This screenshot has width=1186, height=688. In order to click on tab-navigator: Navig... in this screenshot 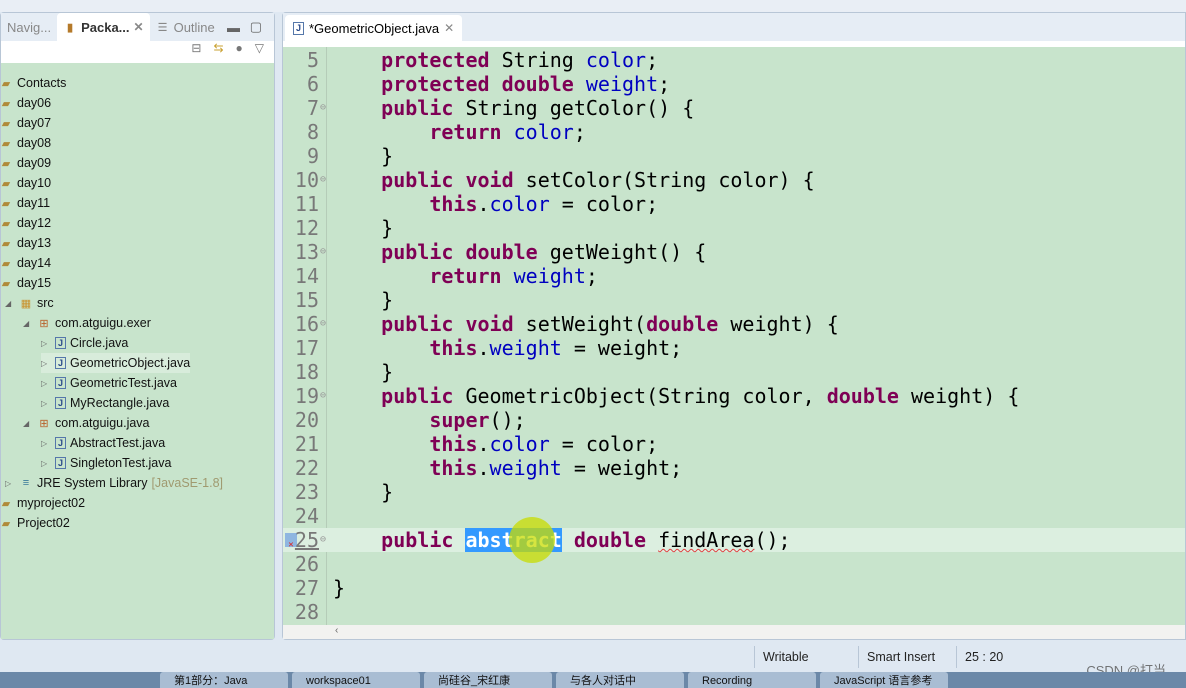, I will do `click(29, 27)`.